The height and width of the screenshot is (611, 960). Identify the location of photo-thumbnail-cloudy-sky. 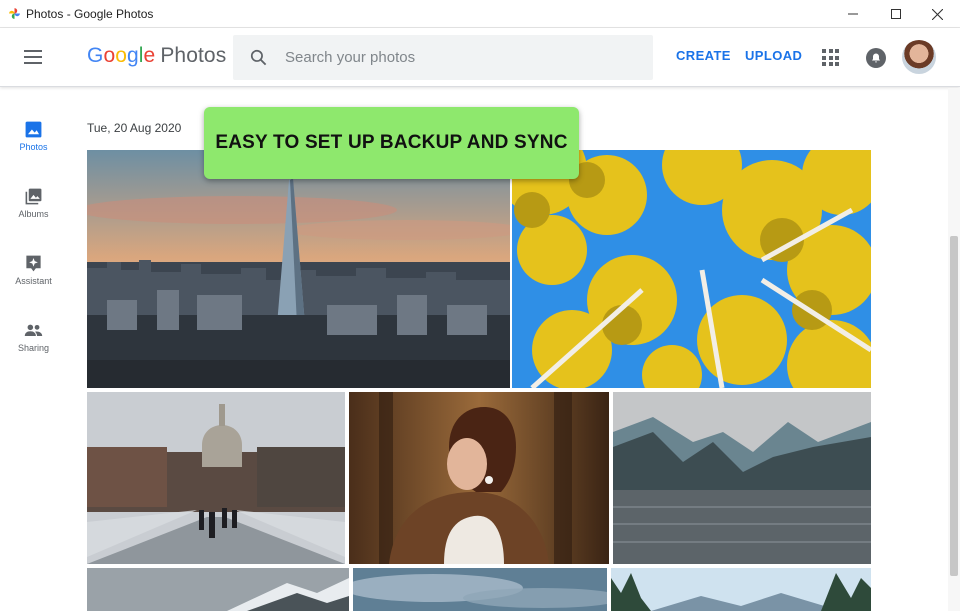
(480, 589).